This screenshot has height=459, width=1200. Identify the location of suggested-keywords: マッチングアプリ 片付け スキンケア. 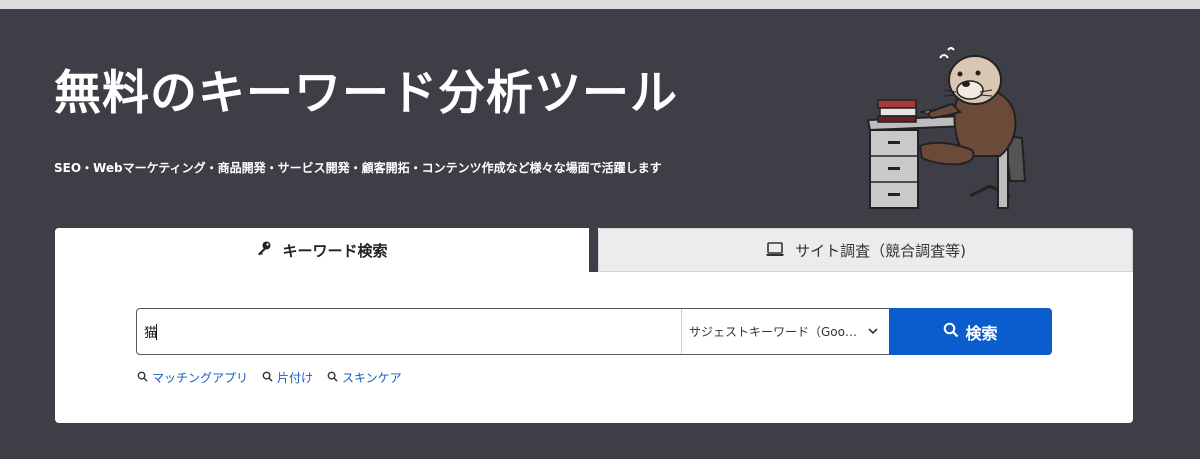
(269, 377).